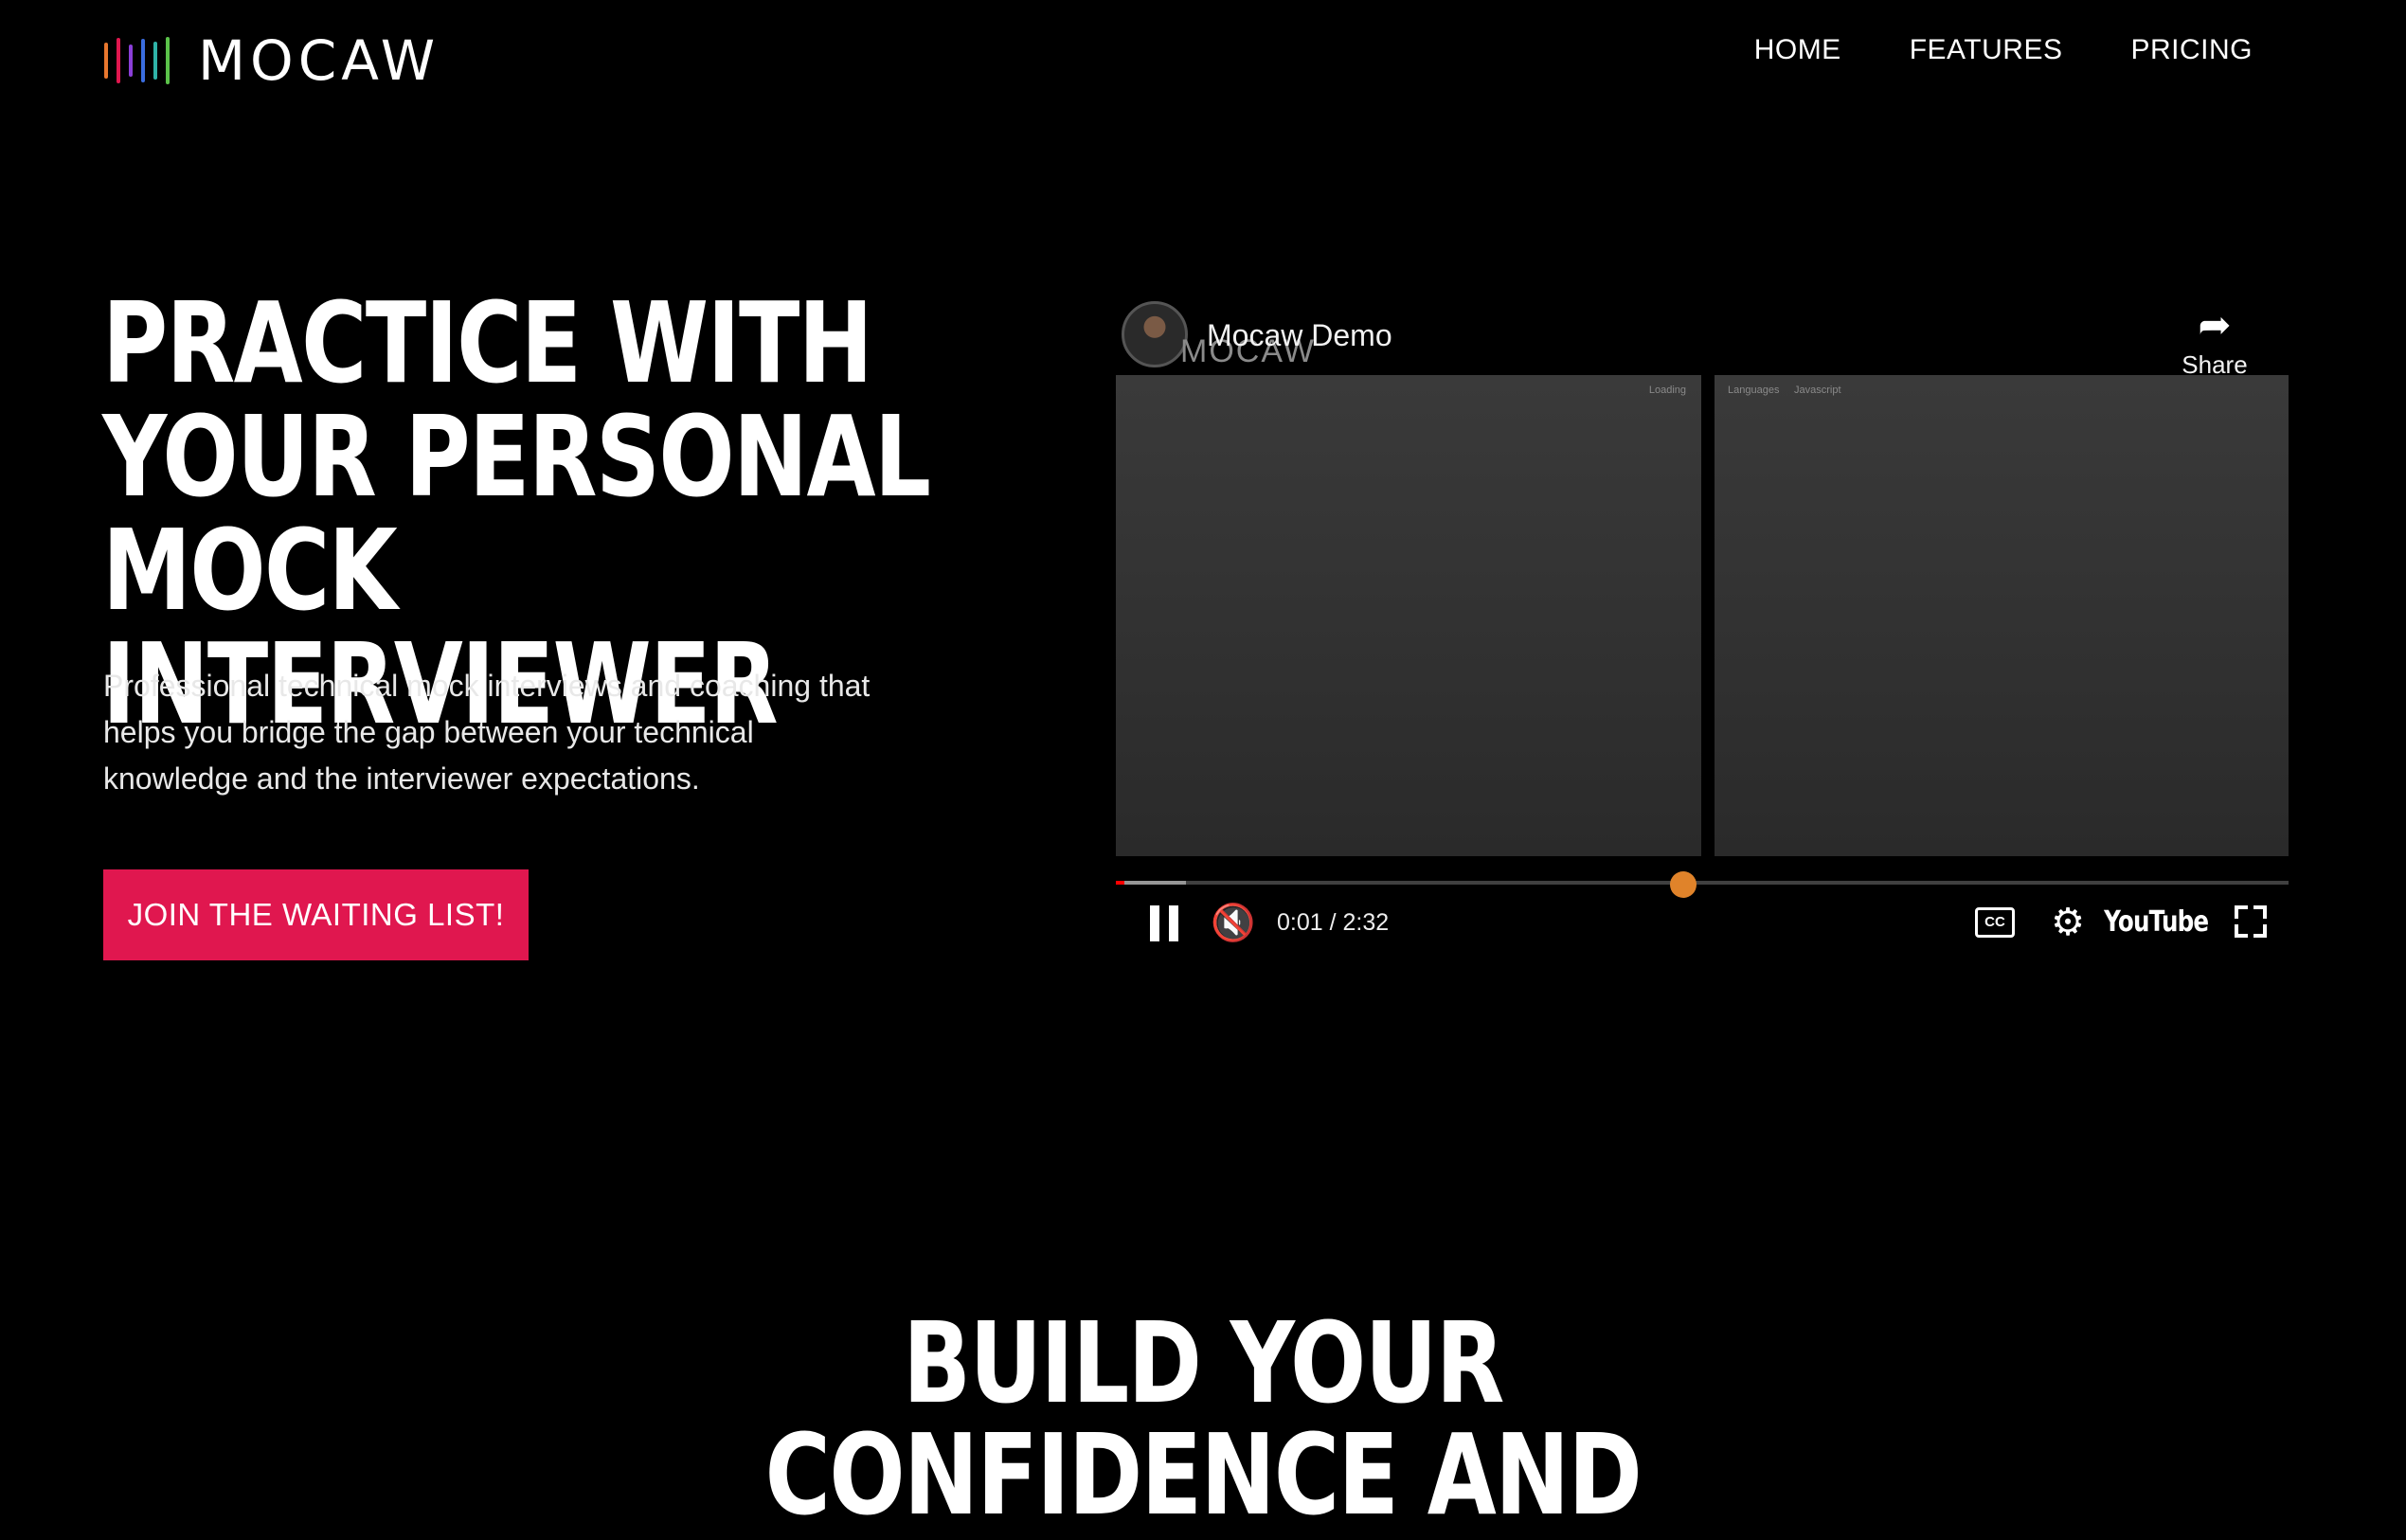  Describe the element at coordinates (1155, 334) in the screenshot. I see `channel-avatar` at that location.